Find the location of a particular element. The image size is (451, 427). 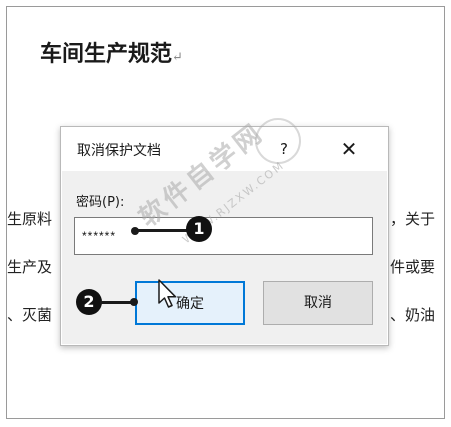

callout-2-line is located at coordinates (117, 302).